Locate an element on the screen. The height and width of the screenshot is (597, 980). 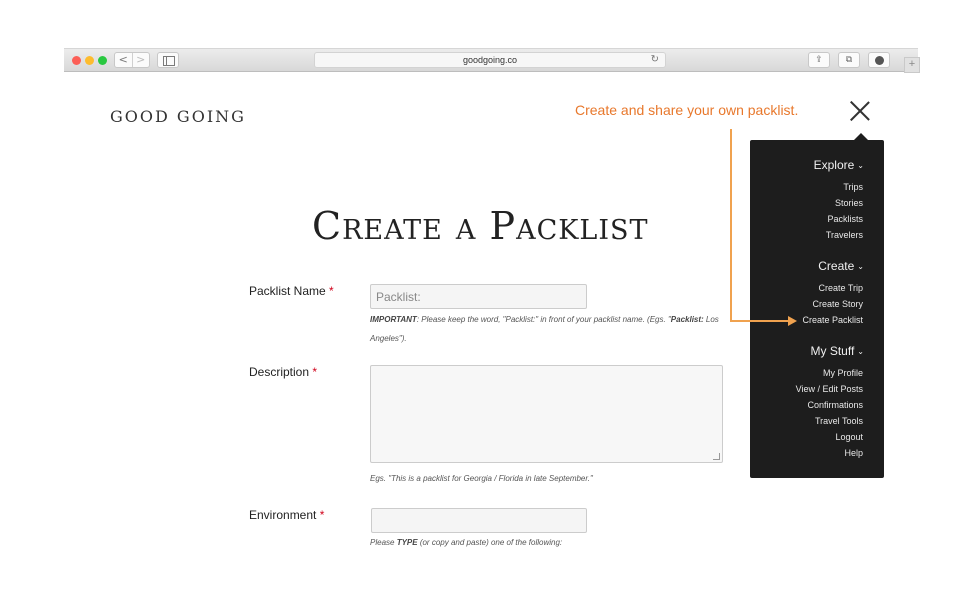
menu-item-confirmations: Confirmations is located at coordinates (835, 405).